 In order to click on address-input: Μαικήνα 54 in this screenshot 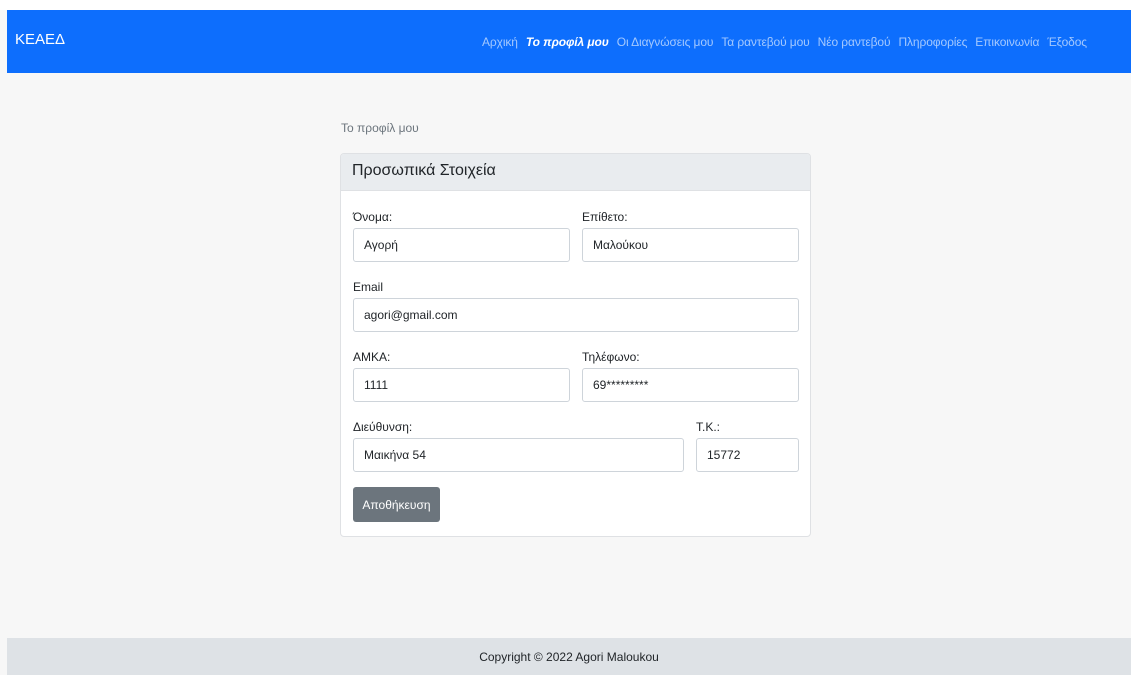, I will do `click(518, 455)`.